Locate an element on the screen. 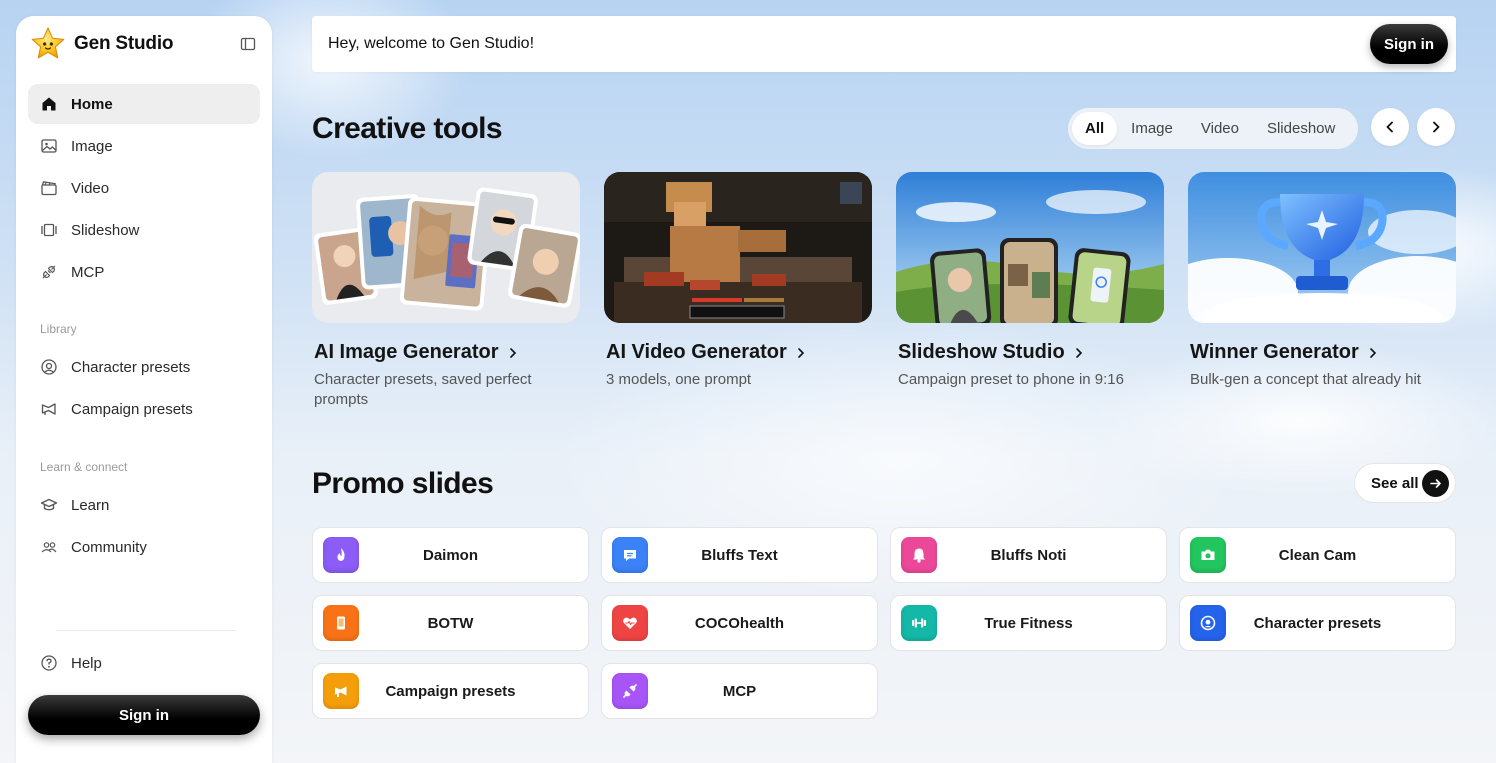 Image resolution: width=1496 pixels, height=763 pixels. promo-campaign-presets: Campaign presets is located at coordinates (450, 691).